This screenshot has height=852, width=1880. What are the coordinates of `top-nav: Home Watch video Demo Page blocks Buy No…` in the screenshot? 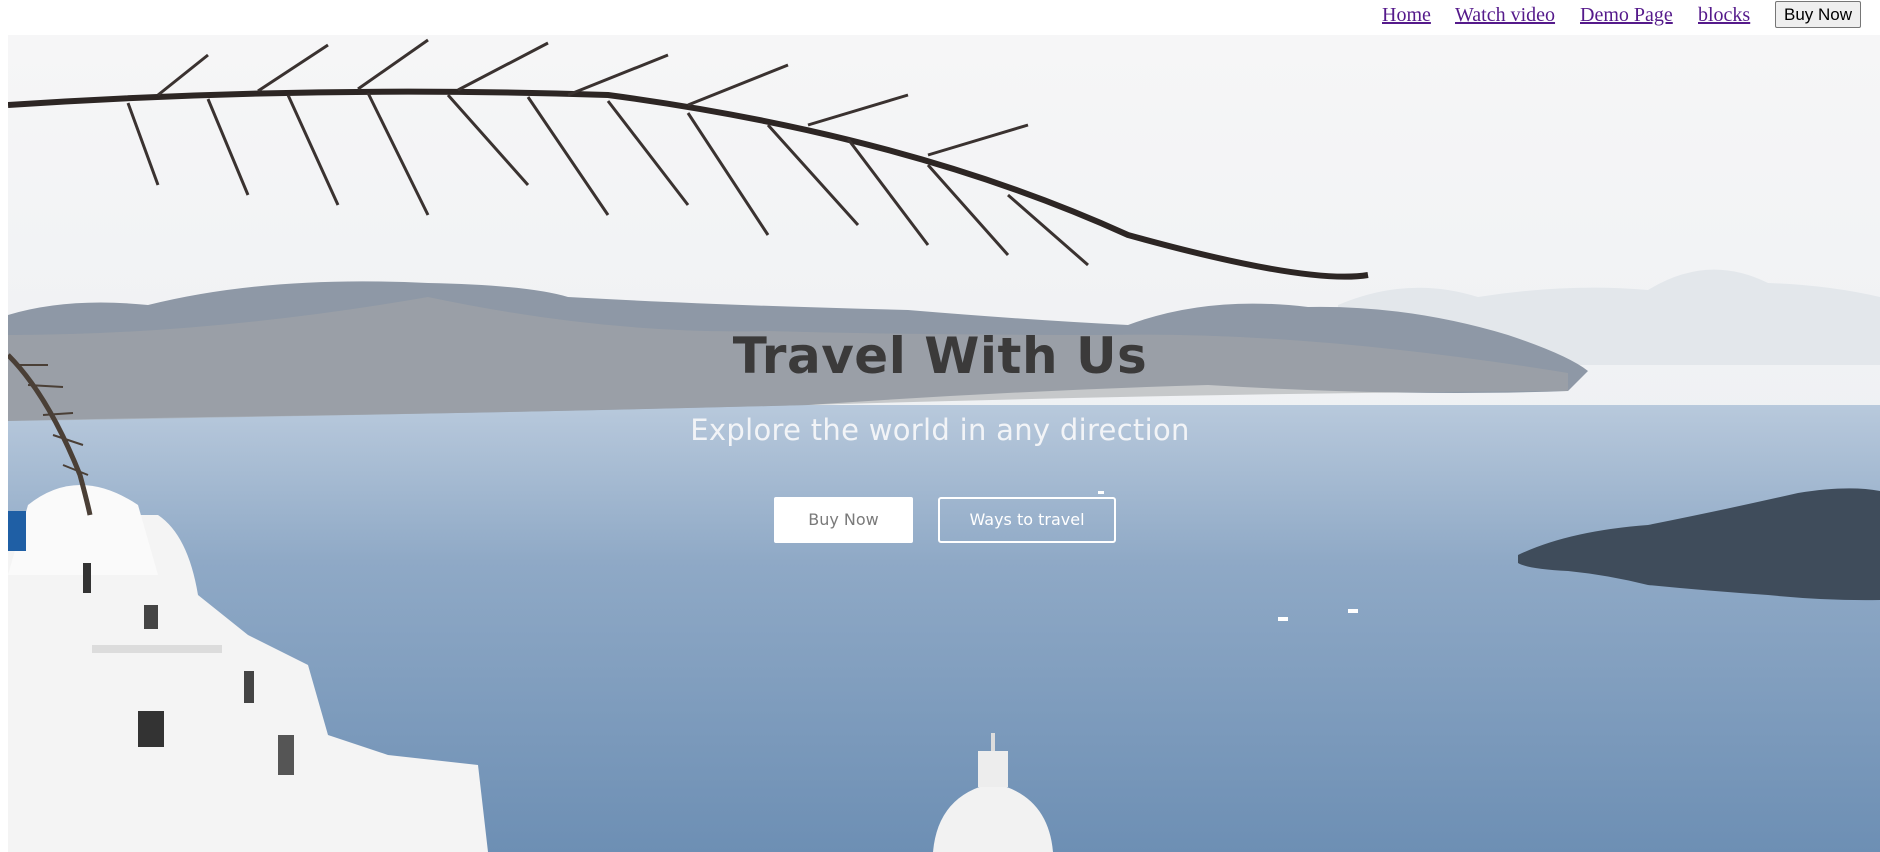 It's located at (940, 17).